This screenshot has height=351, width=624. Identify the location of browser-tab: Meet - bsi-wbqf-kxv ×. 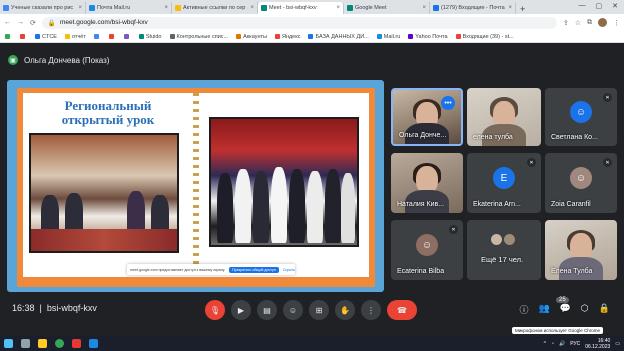
(301, 8).